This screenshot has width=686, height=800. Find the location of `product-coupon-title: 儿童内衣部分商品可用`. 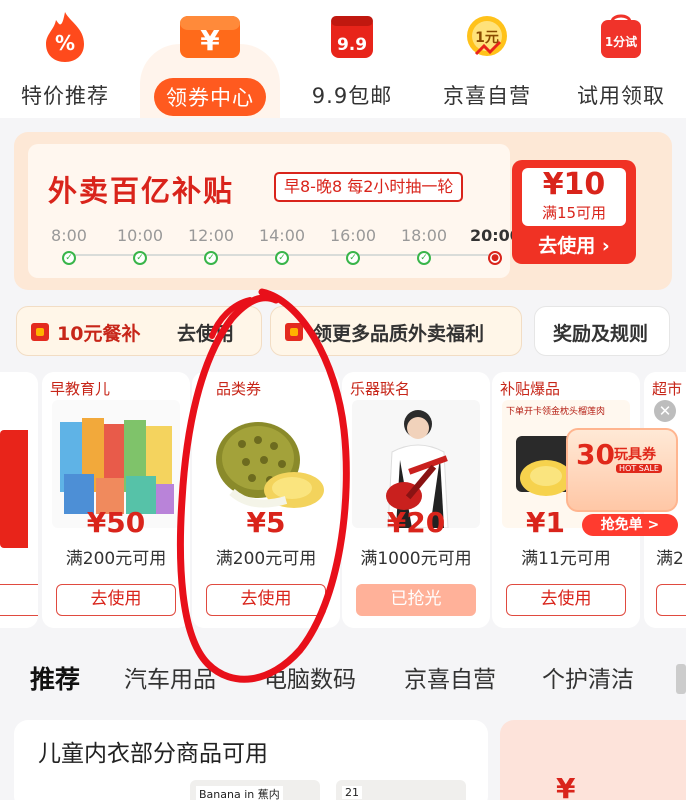

product-coupon-title: 儿童内衣部分商品可用 is located at coordinates (153, 754).